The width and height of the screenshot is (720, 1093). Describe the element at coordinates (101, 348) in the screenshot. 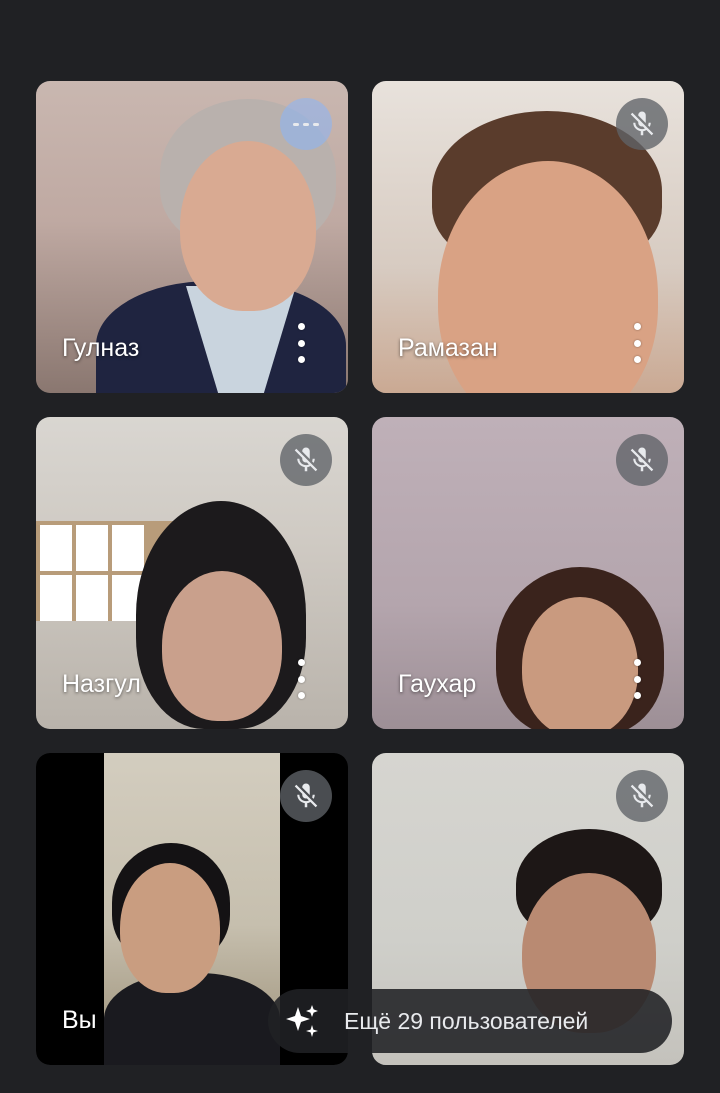

I see `participant-name: Гулназ` at that location.